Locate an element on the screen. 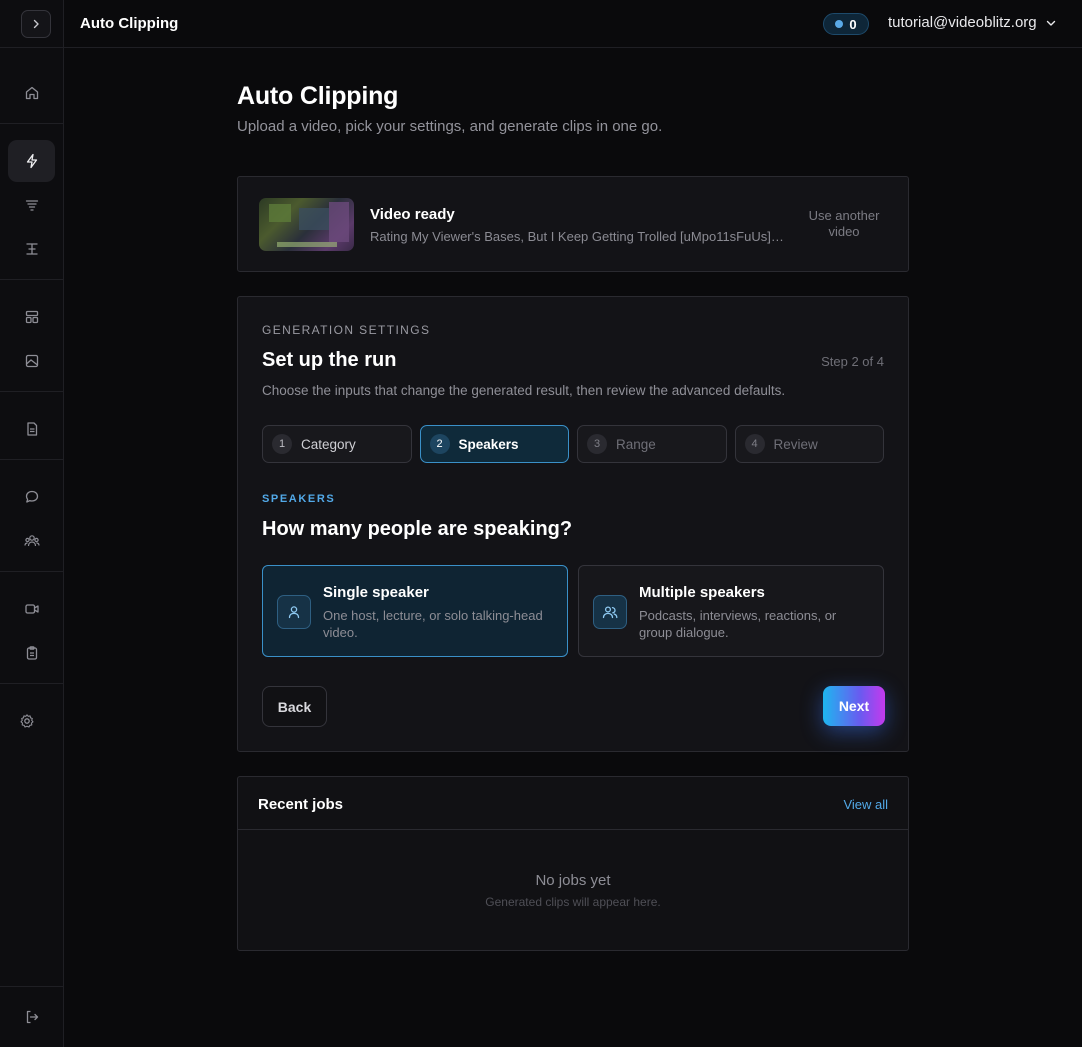 This screenshot has height=1047, width=1082. chevron-right-icon is located at coordinates (36, 24).